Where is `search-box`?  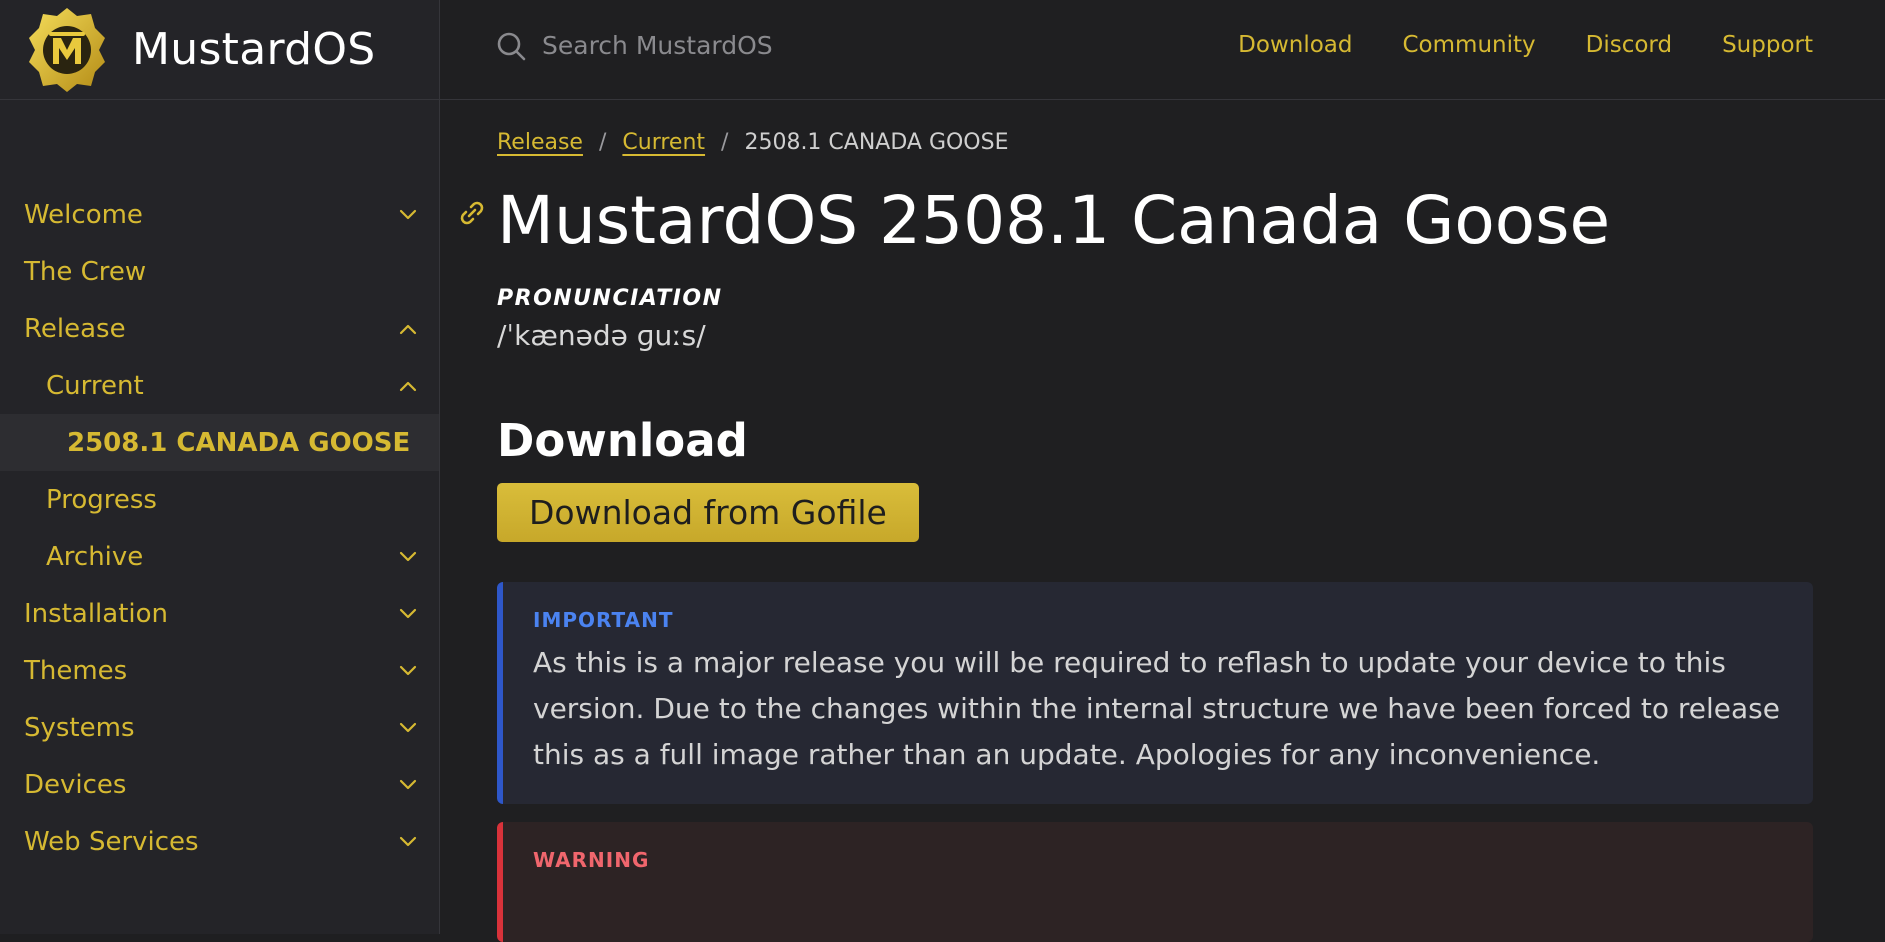 search-box is located at coordinates (680, 45).